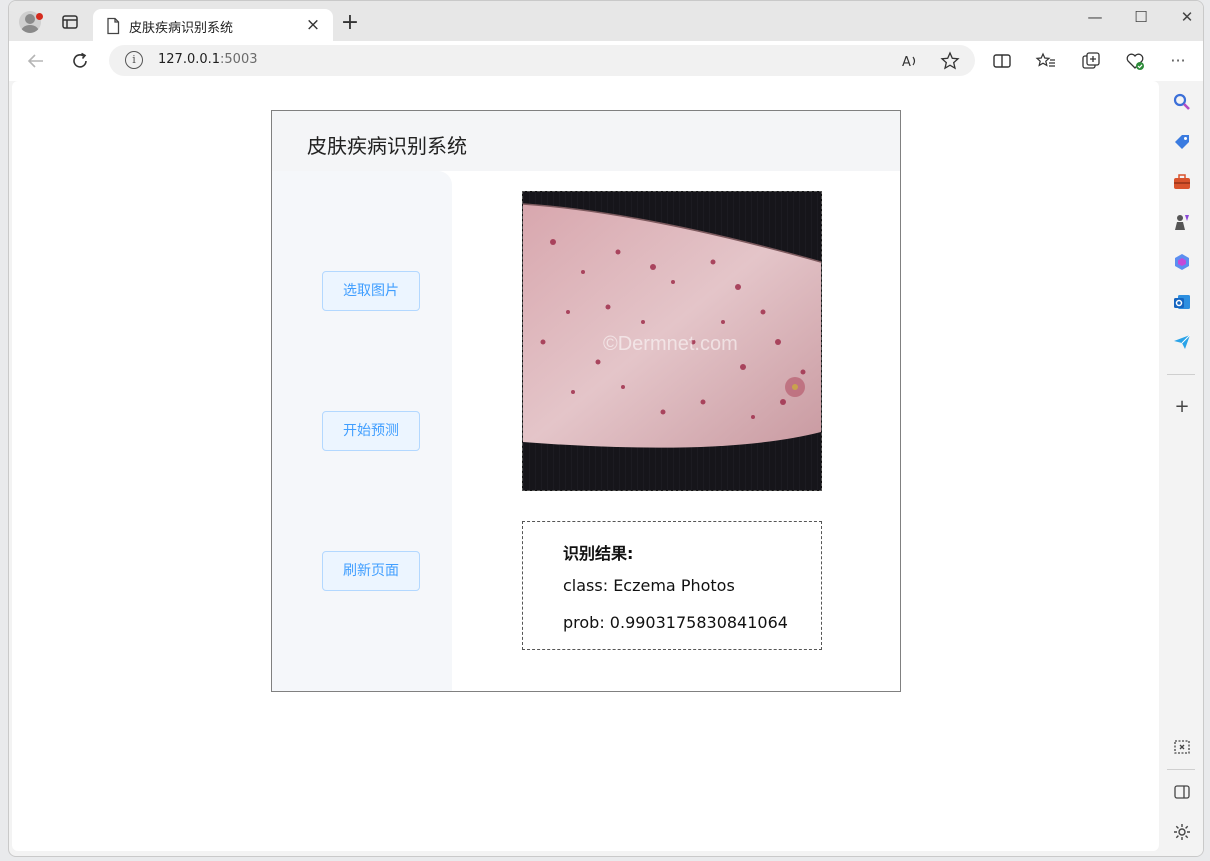 The height and width of the screenshot is (861, 1210). Describe the element at coordinates (906, 62) in the screenshot. I see `svg-text: A` at that location.